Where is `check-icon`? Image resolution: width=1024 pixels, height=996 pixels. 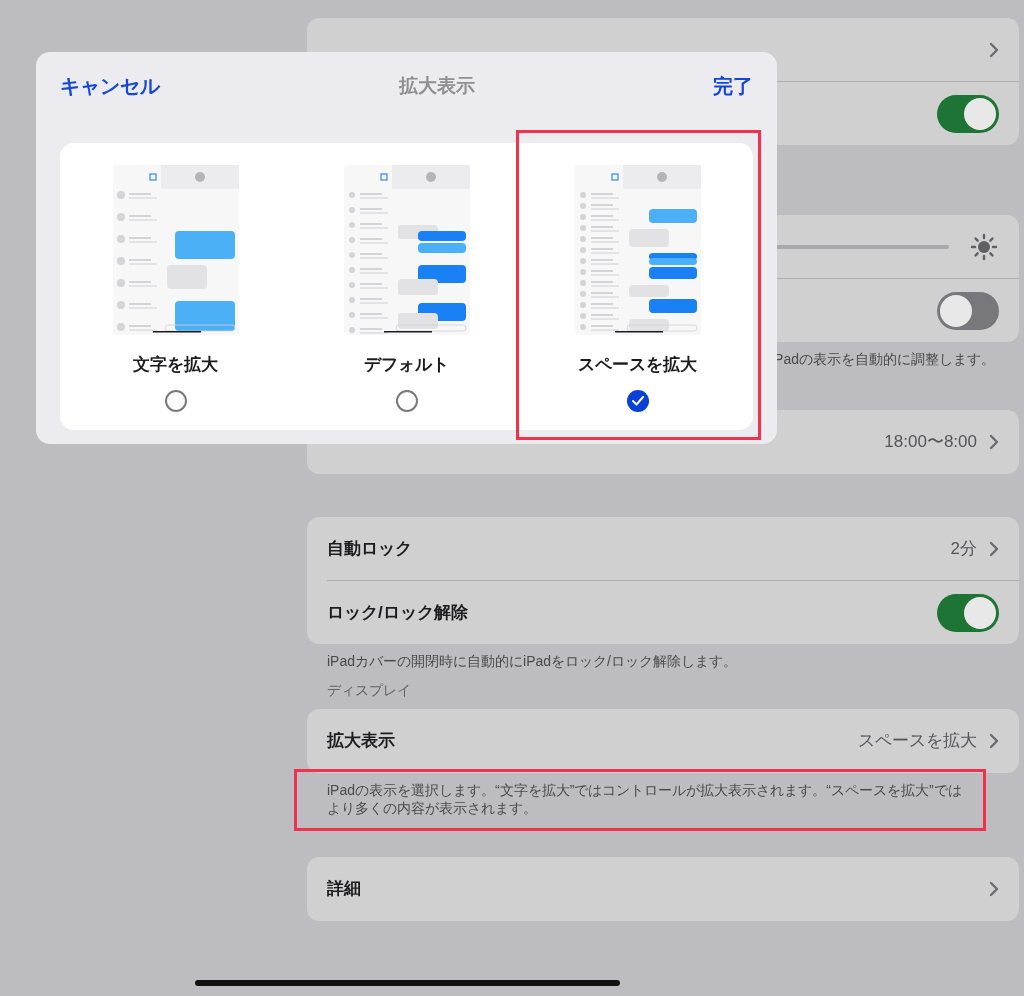
check-icon is located at coordinates (637, 400).